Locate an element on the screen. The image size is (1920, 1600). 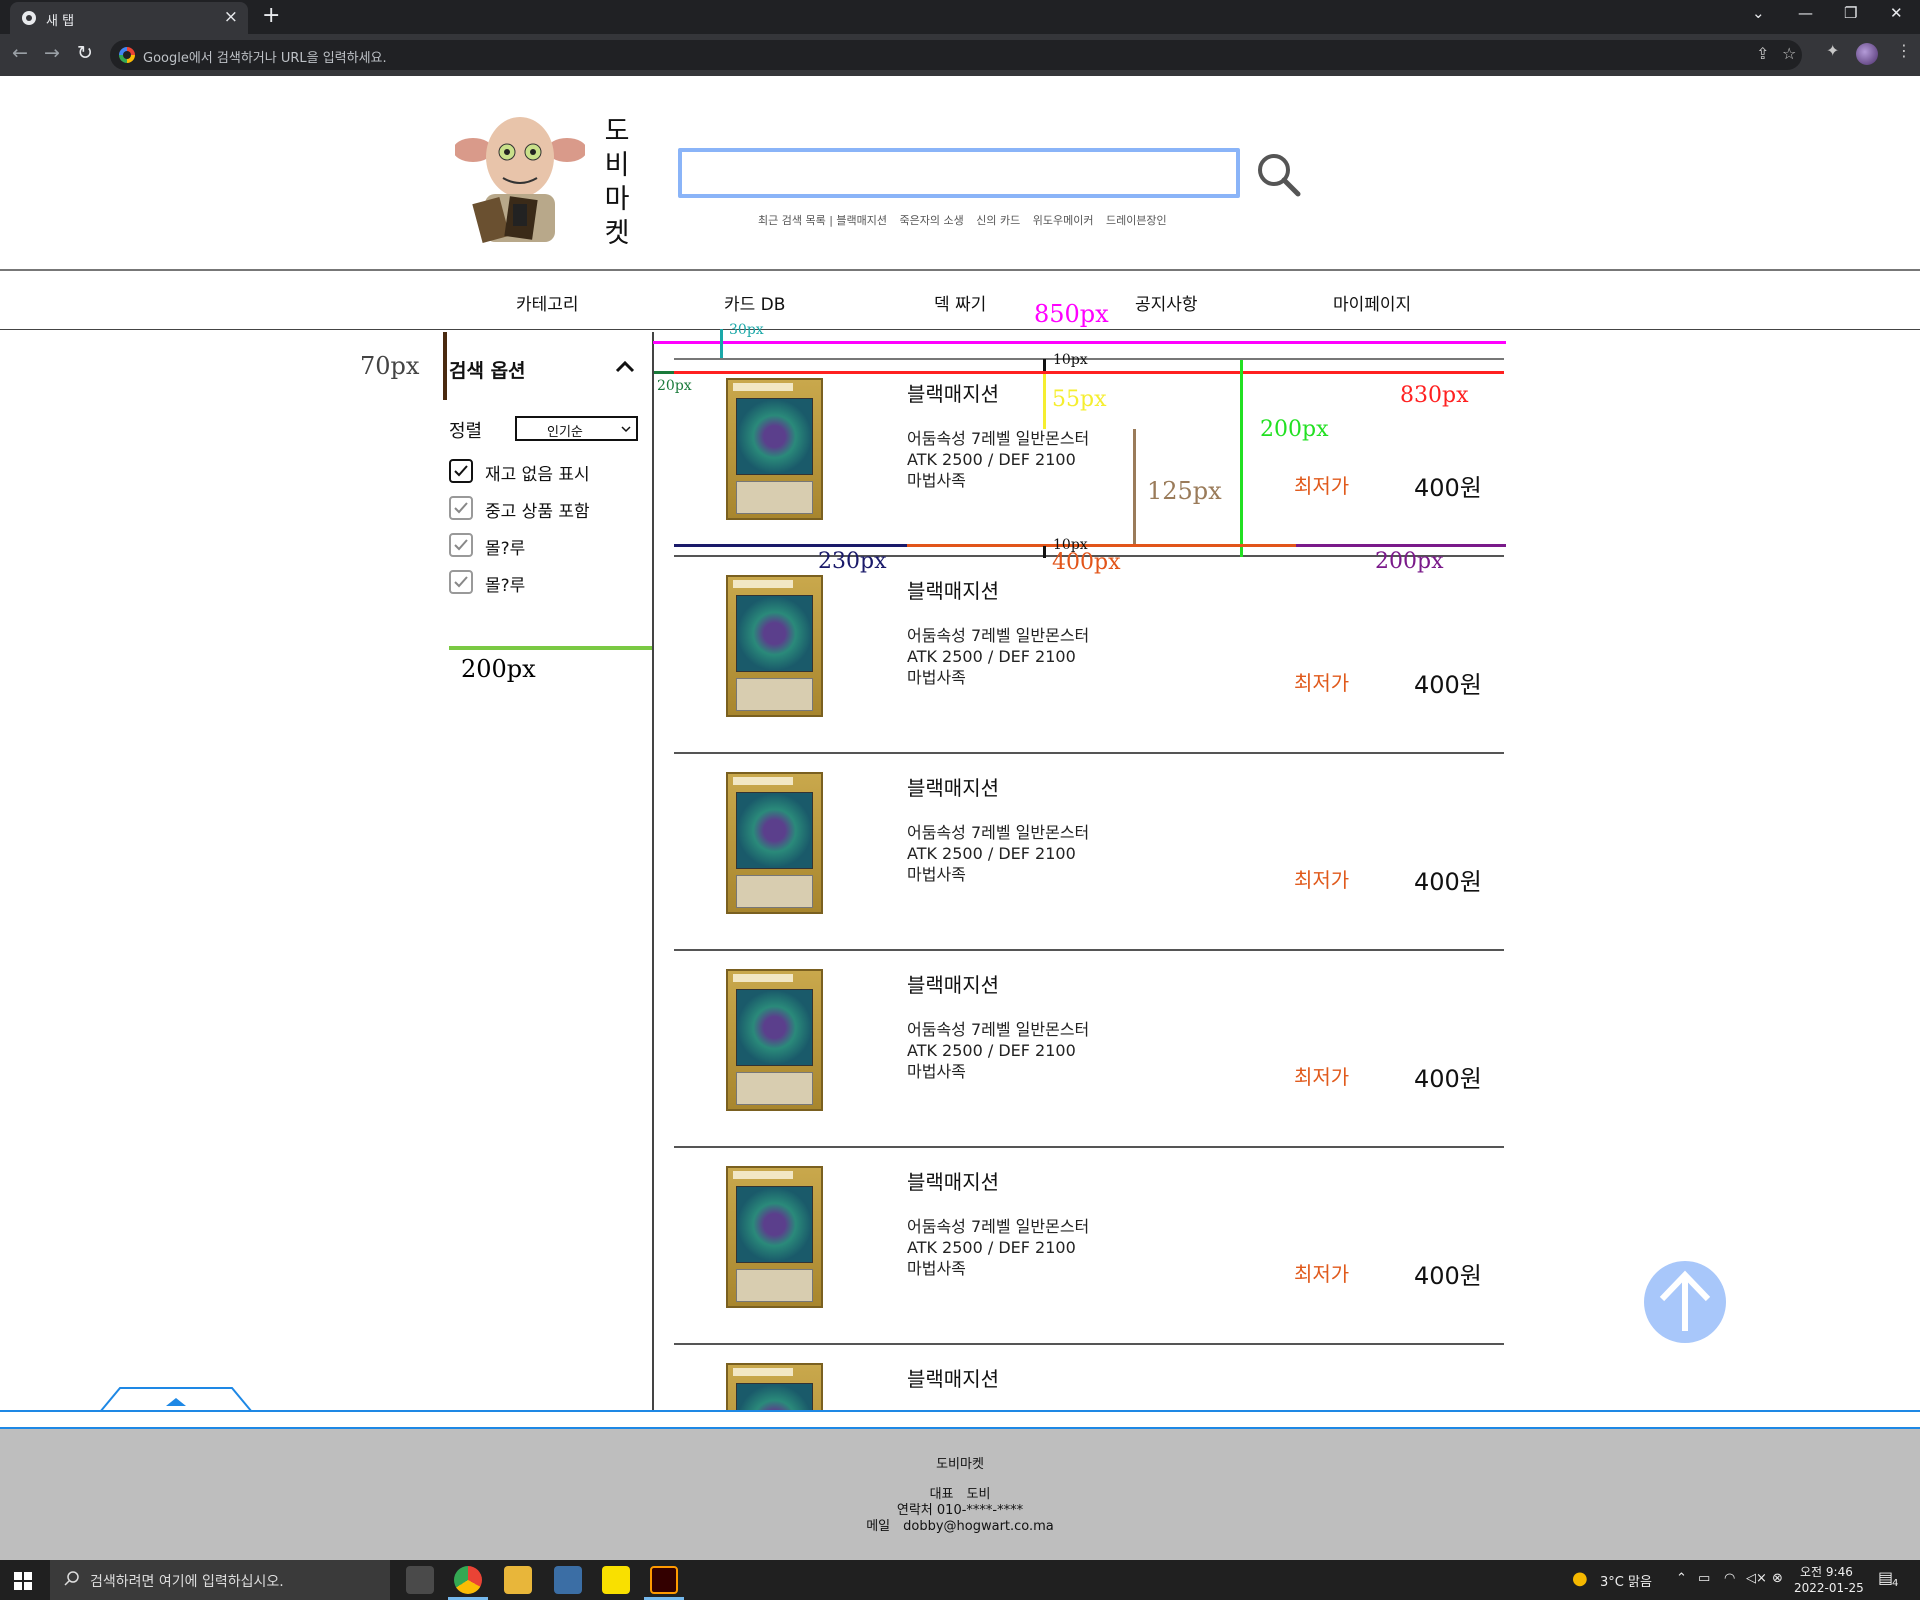
bookmark-star-icon: ☆ is located at coordinates (1789, 53).